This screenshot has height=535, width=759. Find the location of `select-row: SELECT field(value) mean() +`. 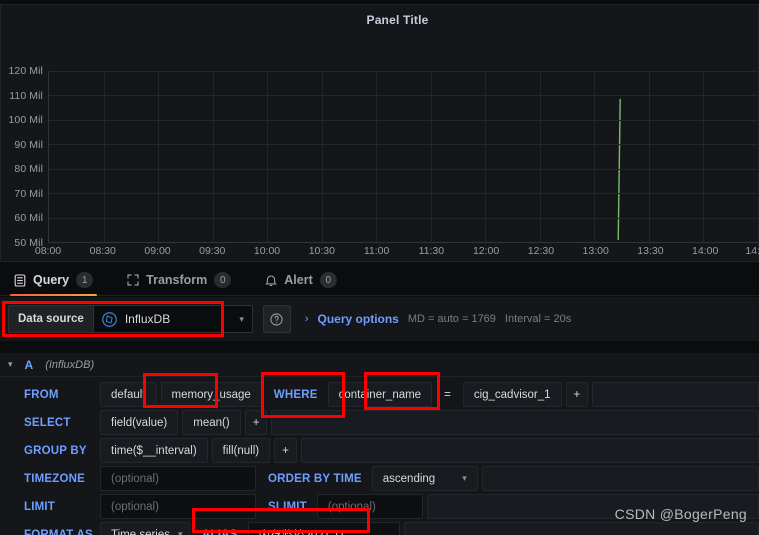

select-row: SELECT field(value) mean() + is located at coordinates (387, 422).